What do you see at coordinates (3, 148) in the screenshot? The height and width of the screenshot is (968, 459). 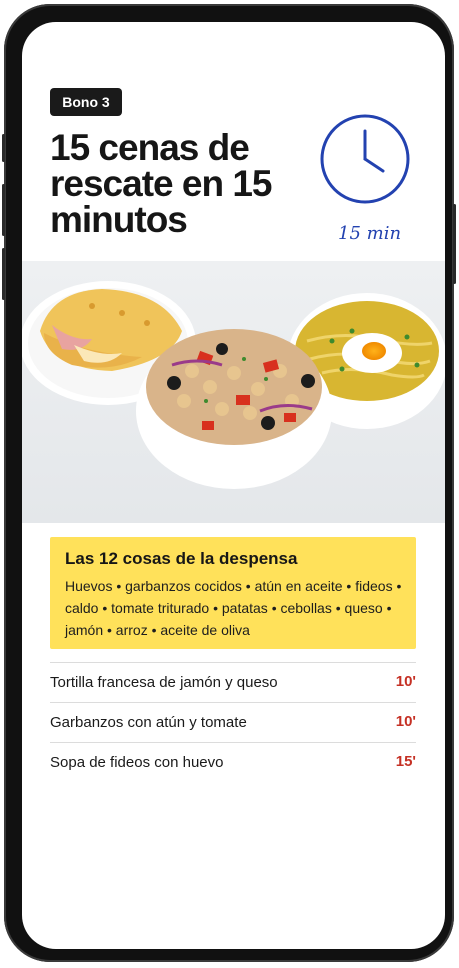 I see `mute-switch` at bounding box center [3, 148].